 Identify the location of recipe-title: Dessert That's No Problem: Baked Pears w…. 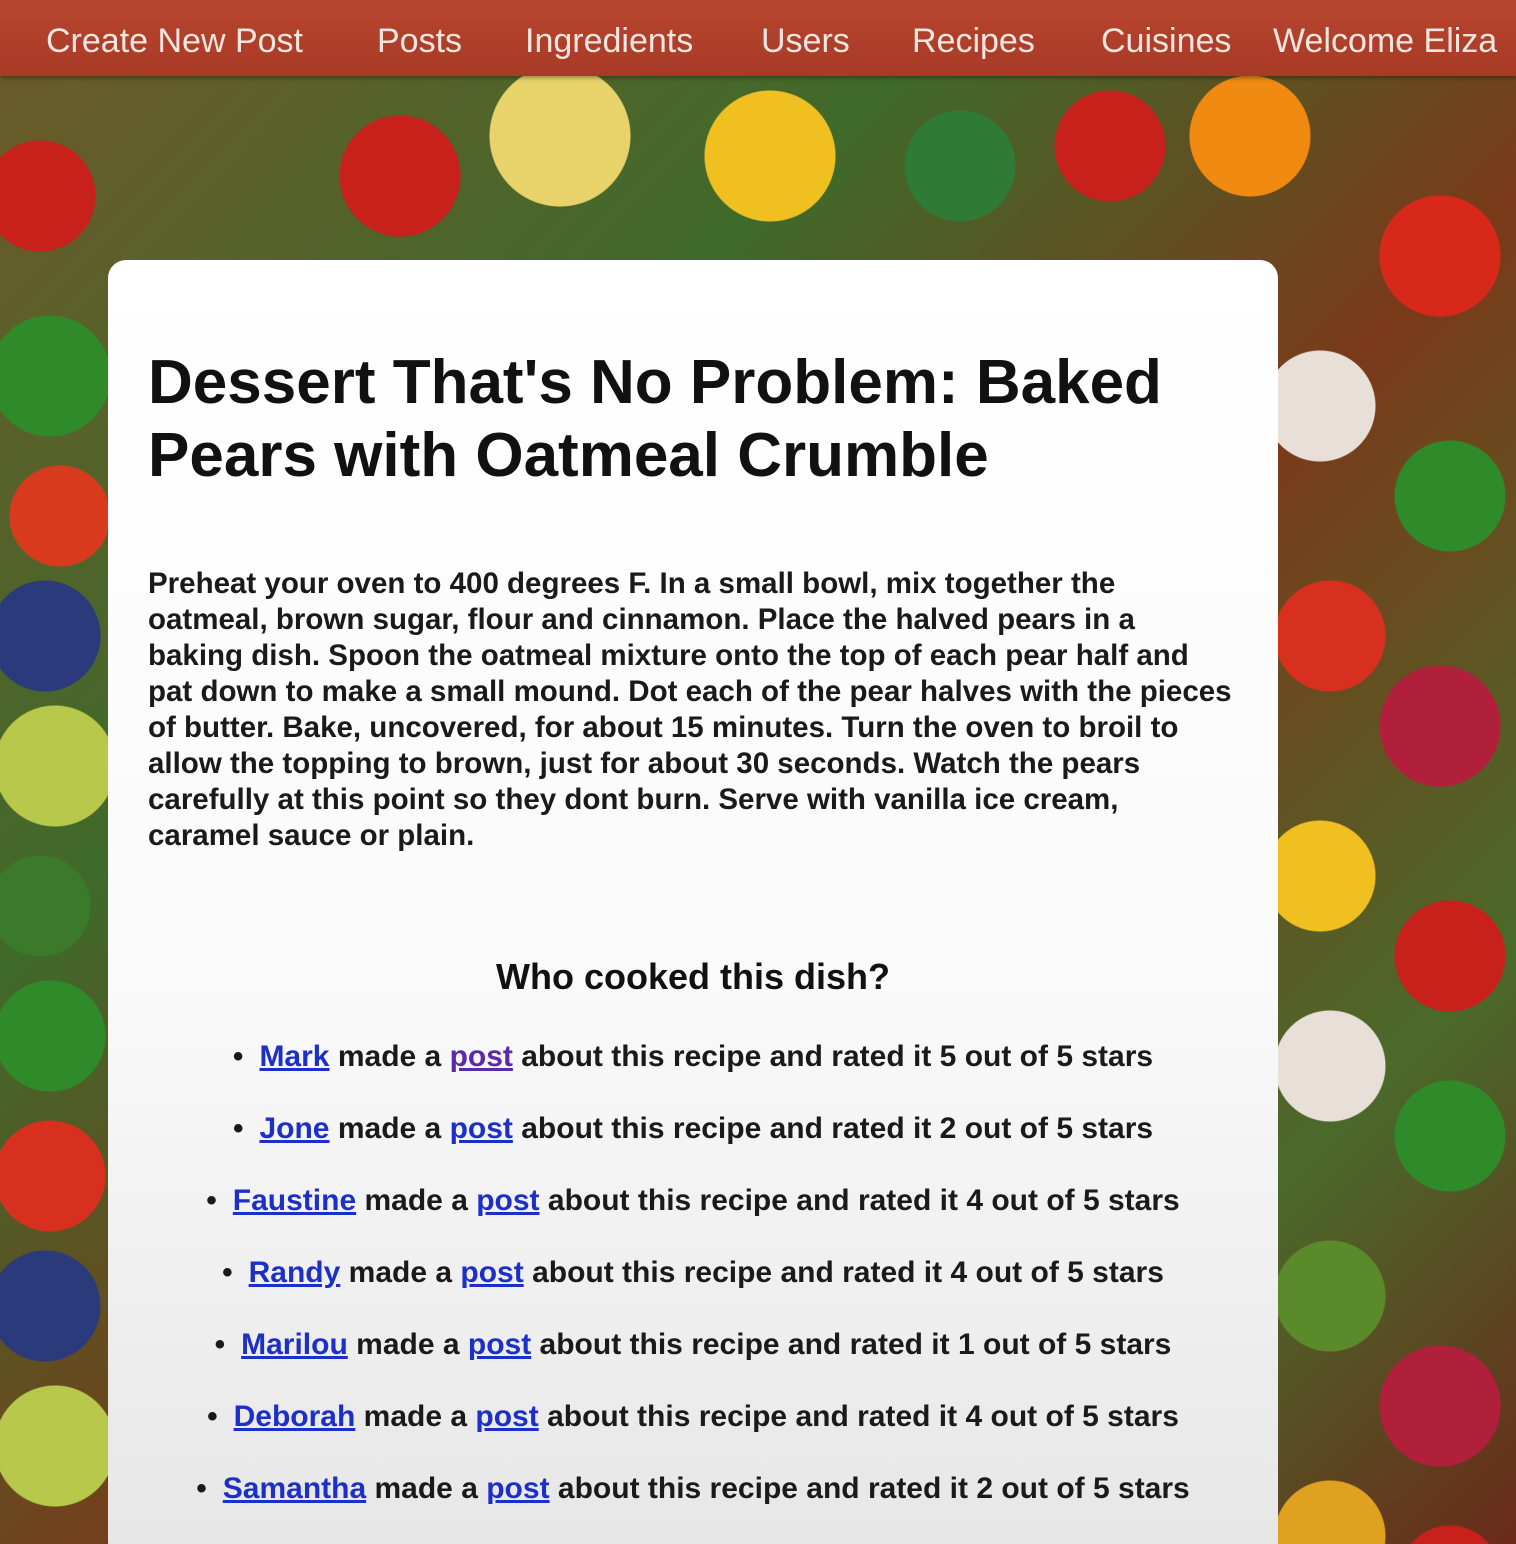
(655, 419).